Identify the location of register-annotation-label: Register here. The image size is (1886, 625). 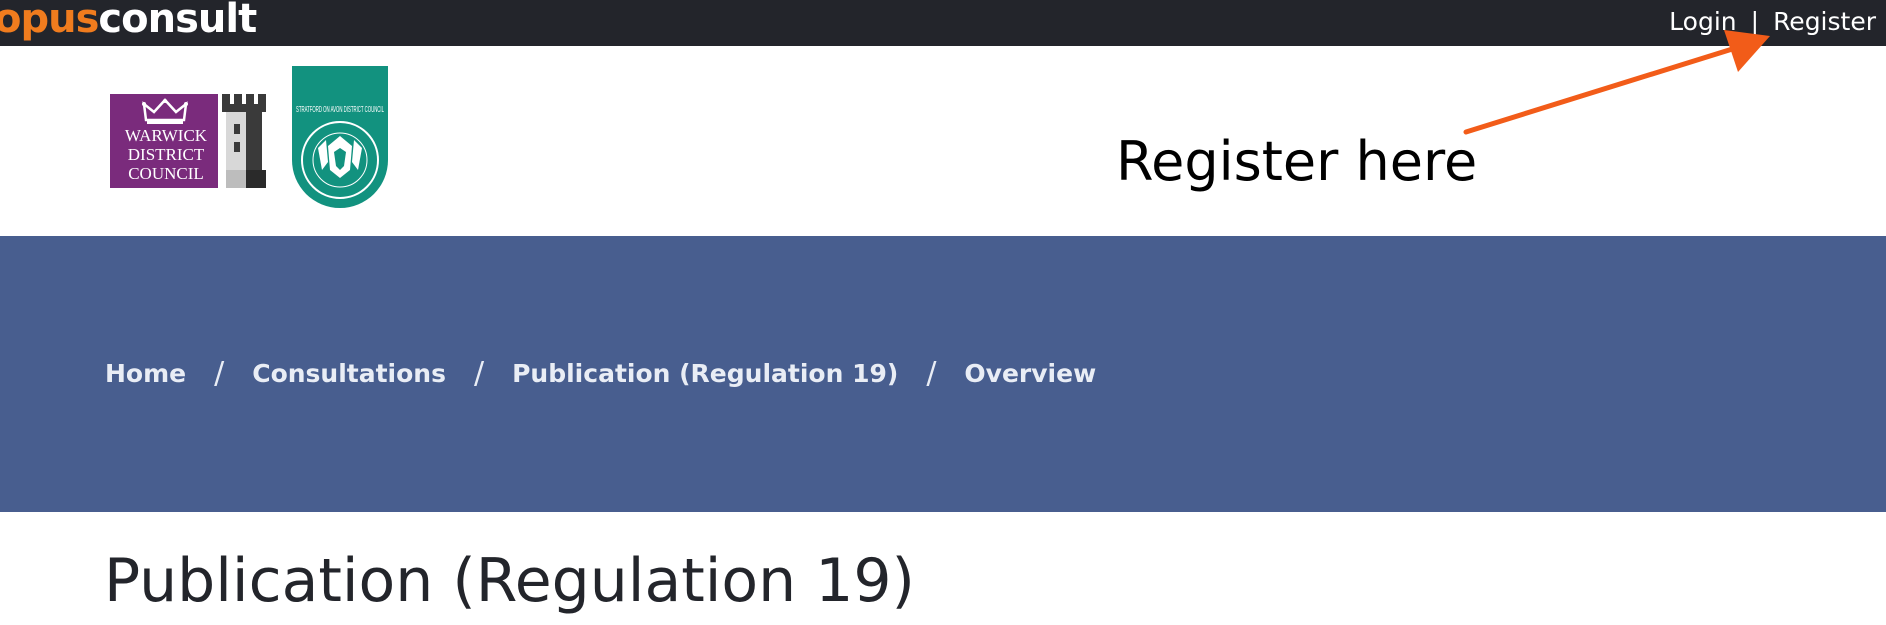
(1297, 161).